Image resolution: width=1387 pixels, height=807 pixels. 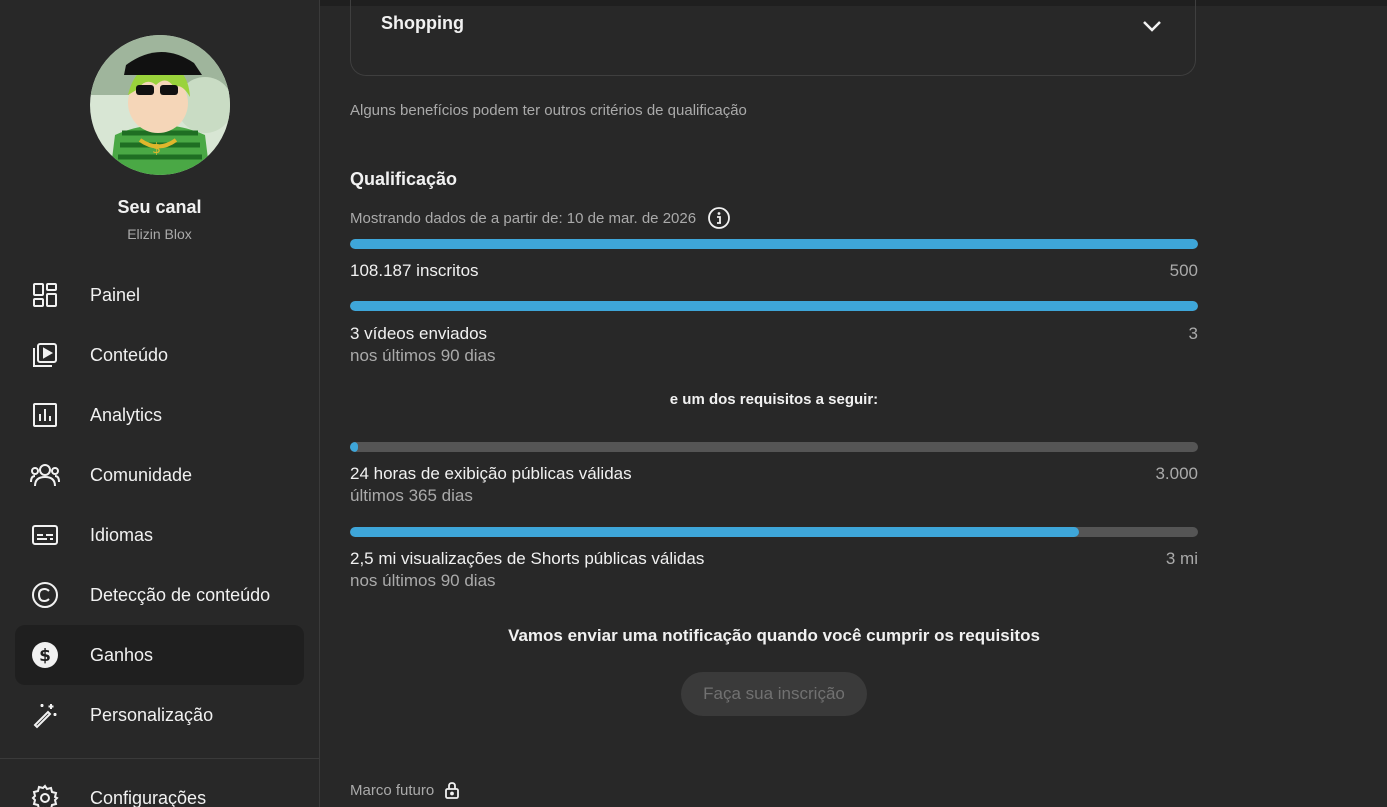 What do you see at coordinates (773, 38) in the screenshot?
I see `shopping-card: Shopping` at bounding box center [773, 38].